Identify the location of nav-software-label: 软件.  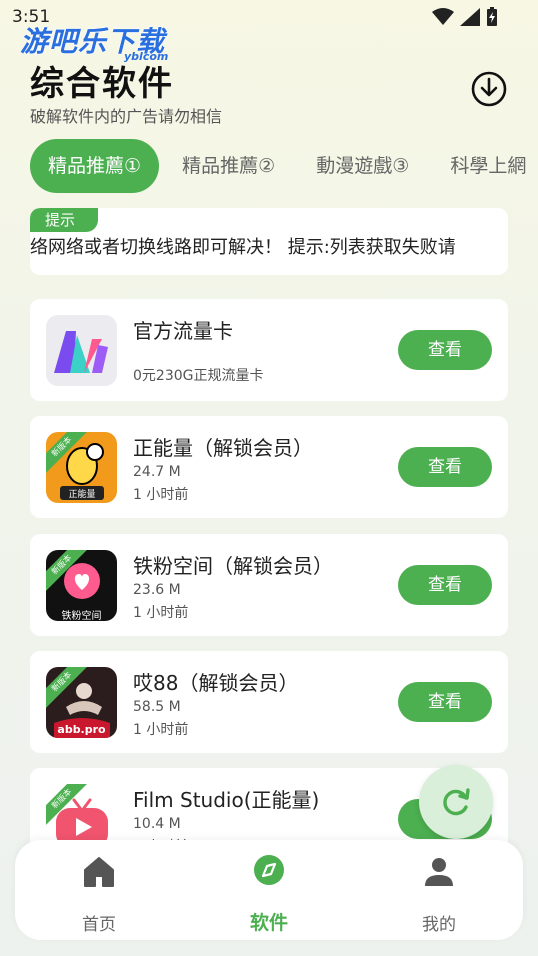
(268, 923).